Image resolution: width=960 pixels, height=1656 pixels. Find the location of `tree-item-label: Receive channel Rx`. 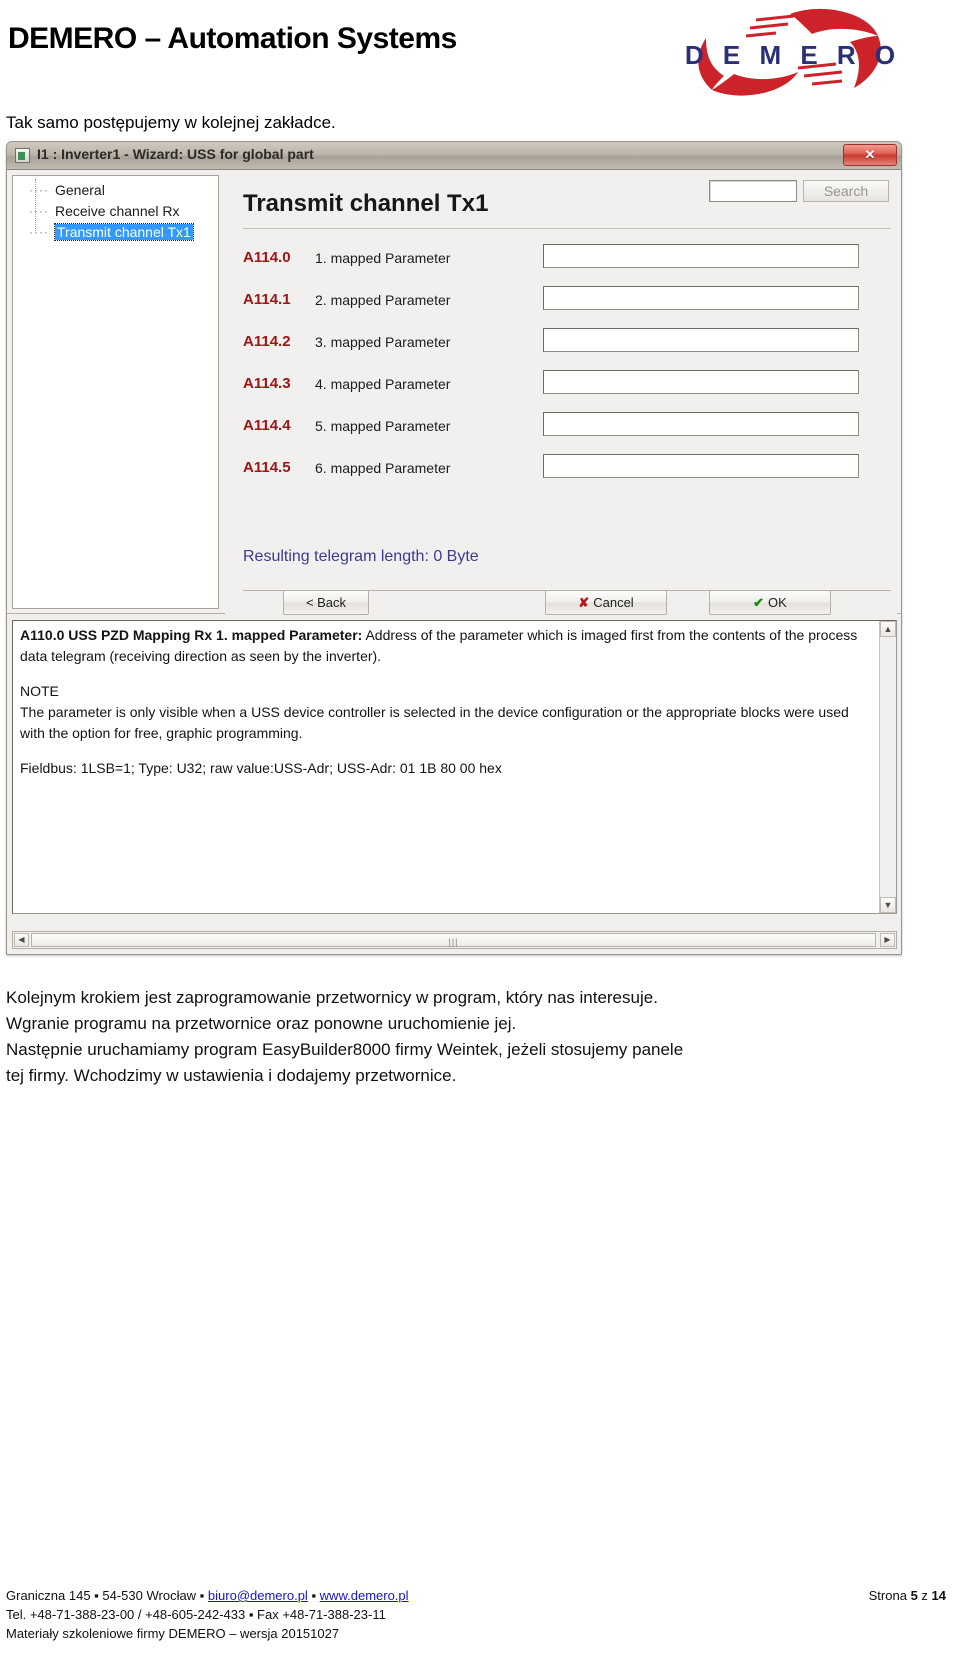

tree-item-label: Receive channel Rx is located at coordinates (117, 211).